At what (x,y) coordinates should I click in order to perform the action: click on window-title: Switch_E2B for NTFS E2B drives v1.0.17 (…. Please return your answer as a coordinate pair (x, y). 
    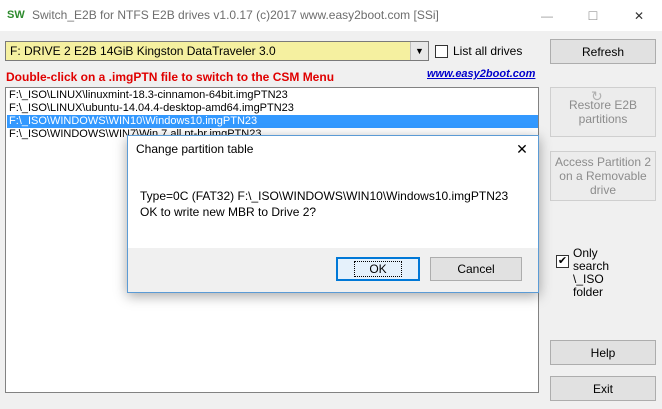
    Looking at the image, I should click on (235, 15).